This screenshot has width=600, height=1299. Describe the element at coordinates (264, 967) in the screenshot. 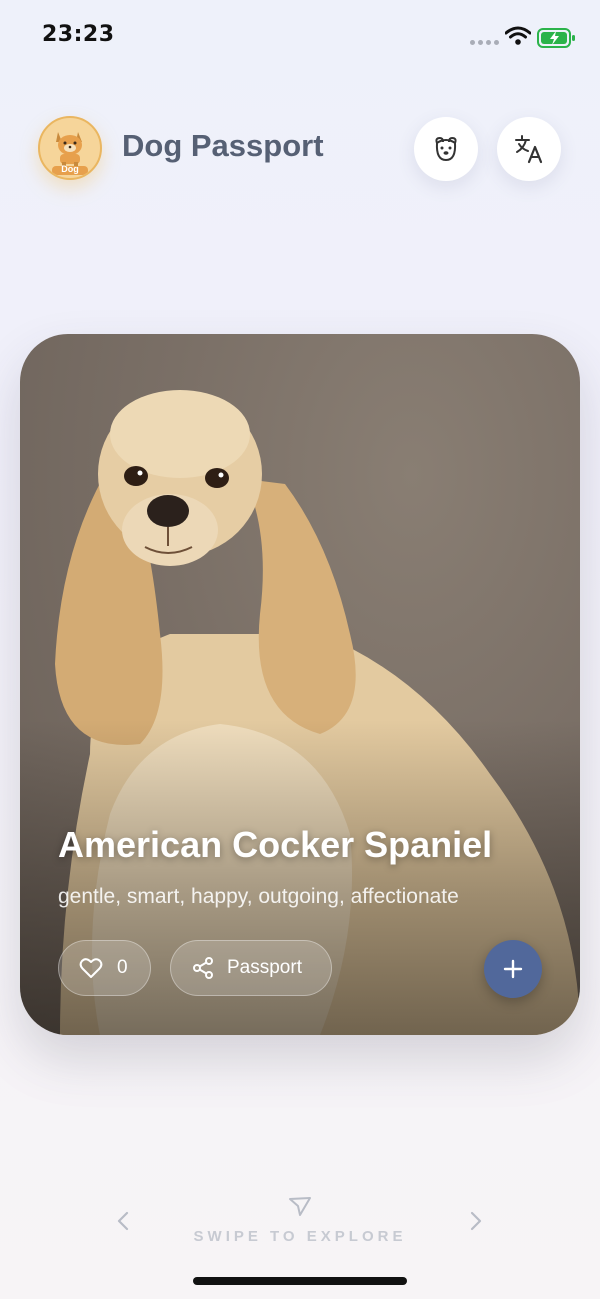

I see `passport-label: Passport` at that location.